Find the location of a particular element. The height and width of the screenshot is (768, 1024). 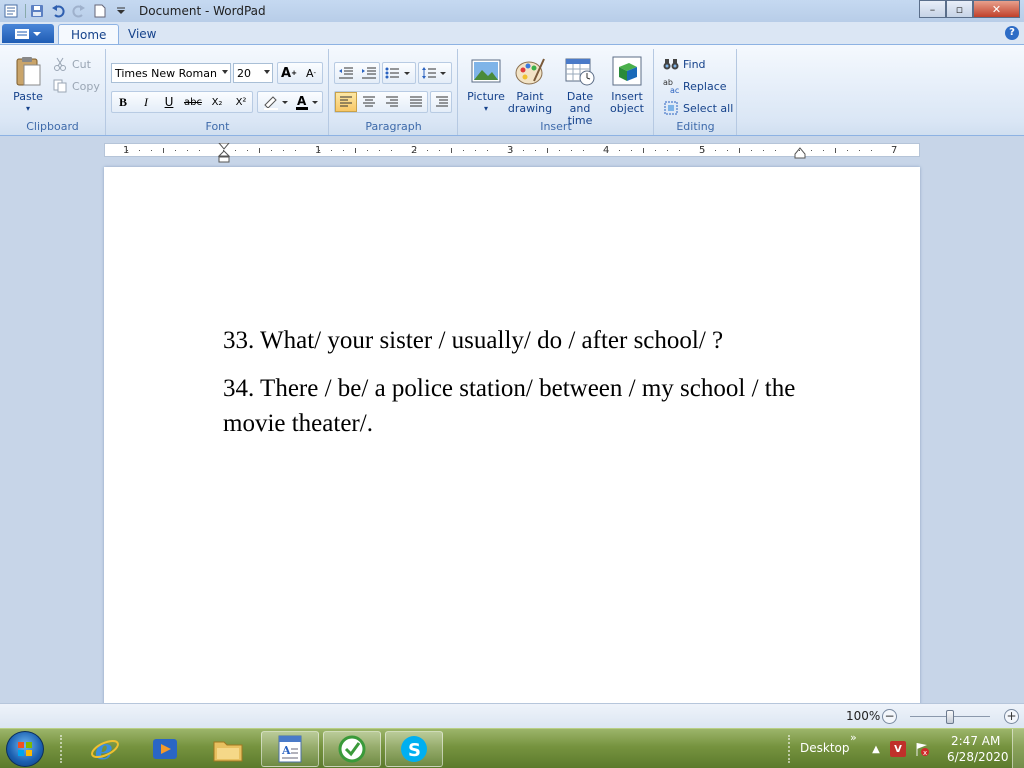

object-icon is located at coordinates (627, 71).